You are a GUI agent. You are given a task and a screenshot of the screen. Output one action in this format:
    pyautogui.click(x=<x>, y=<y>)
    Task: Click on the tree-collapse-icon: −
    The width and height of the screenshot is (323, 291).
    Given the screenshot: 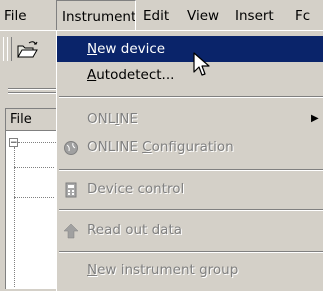 What is the action you would take?
    pyautogui.click(x=13, y=143)
    